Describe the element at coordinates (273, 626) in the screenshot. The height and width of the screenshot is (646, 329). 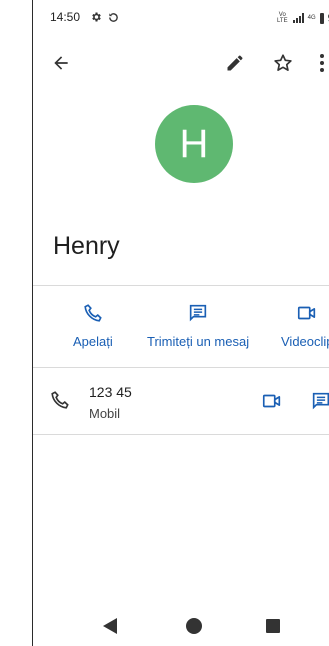
I see `nav-recents-icon` at that location.